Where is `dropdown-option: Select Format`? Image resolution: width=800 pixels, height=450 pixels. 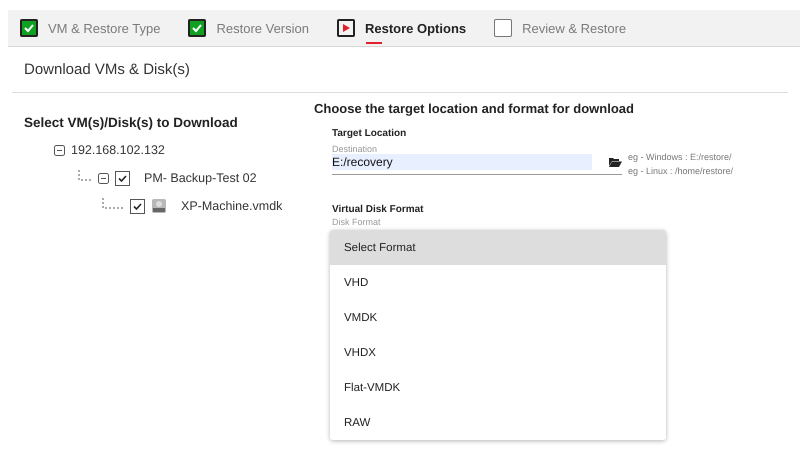
dropdown-option: Select Format is located at coordinates (498, 247).